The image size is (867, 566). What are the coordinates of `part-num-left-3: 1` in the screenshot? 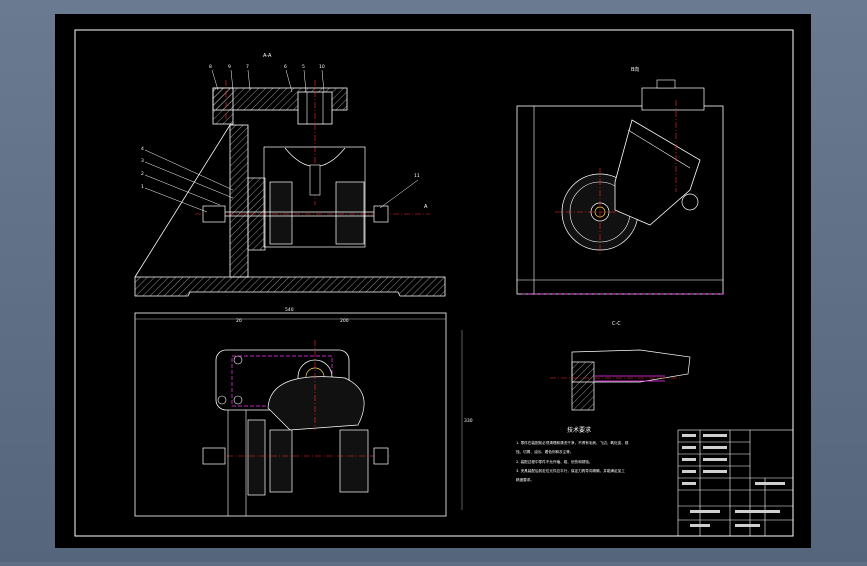 It's located at (142, 187).